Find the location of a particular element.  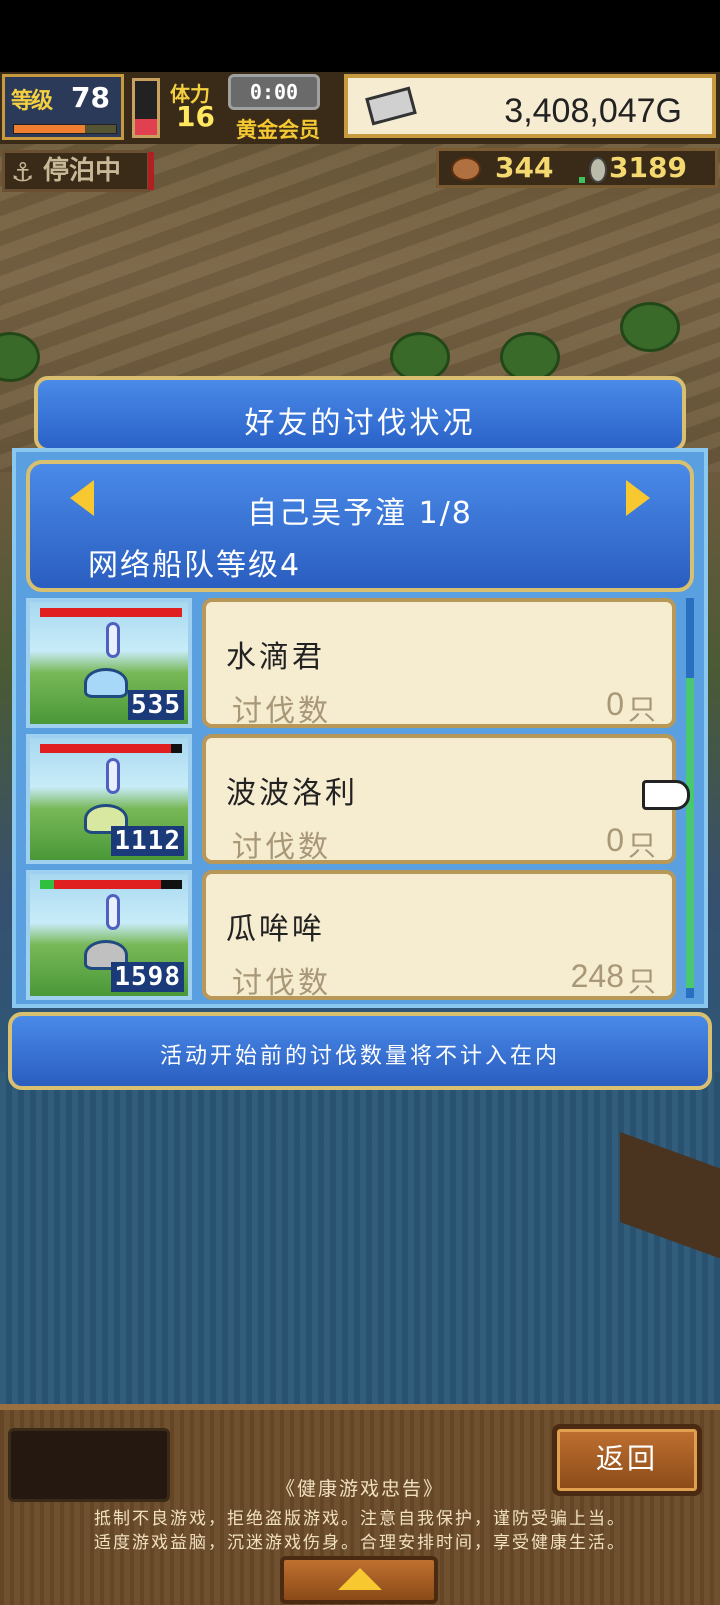

list-item: 535 水滴君 讨伐数 0 只 is located at coordinates (356, 663).